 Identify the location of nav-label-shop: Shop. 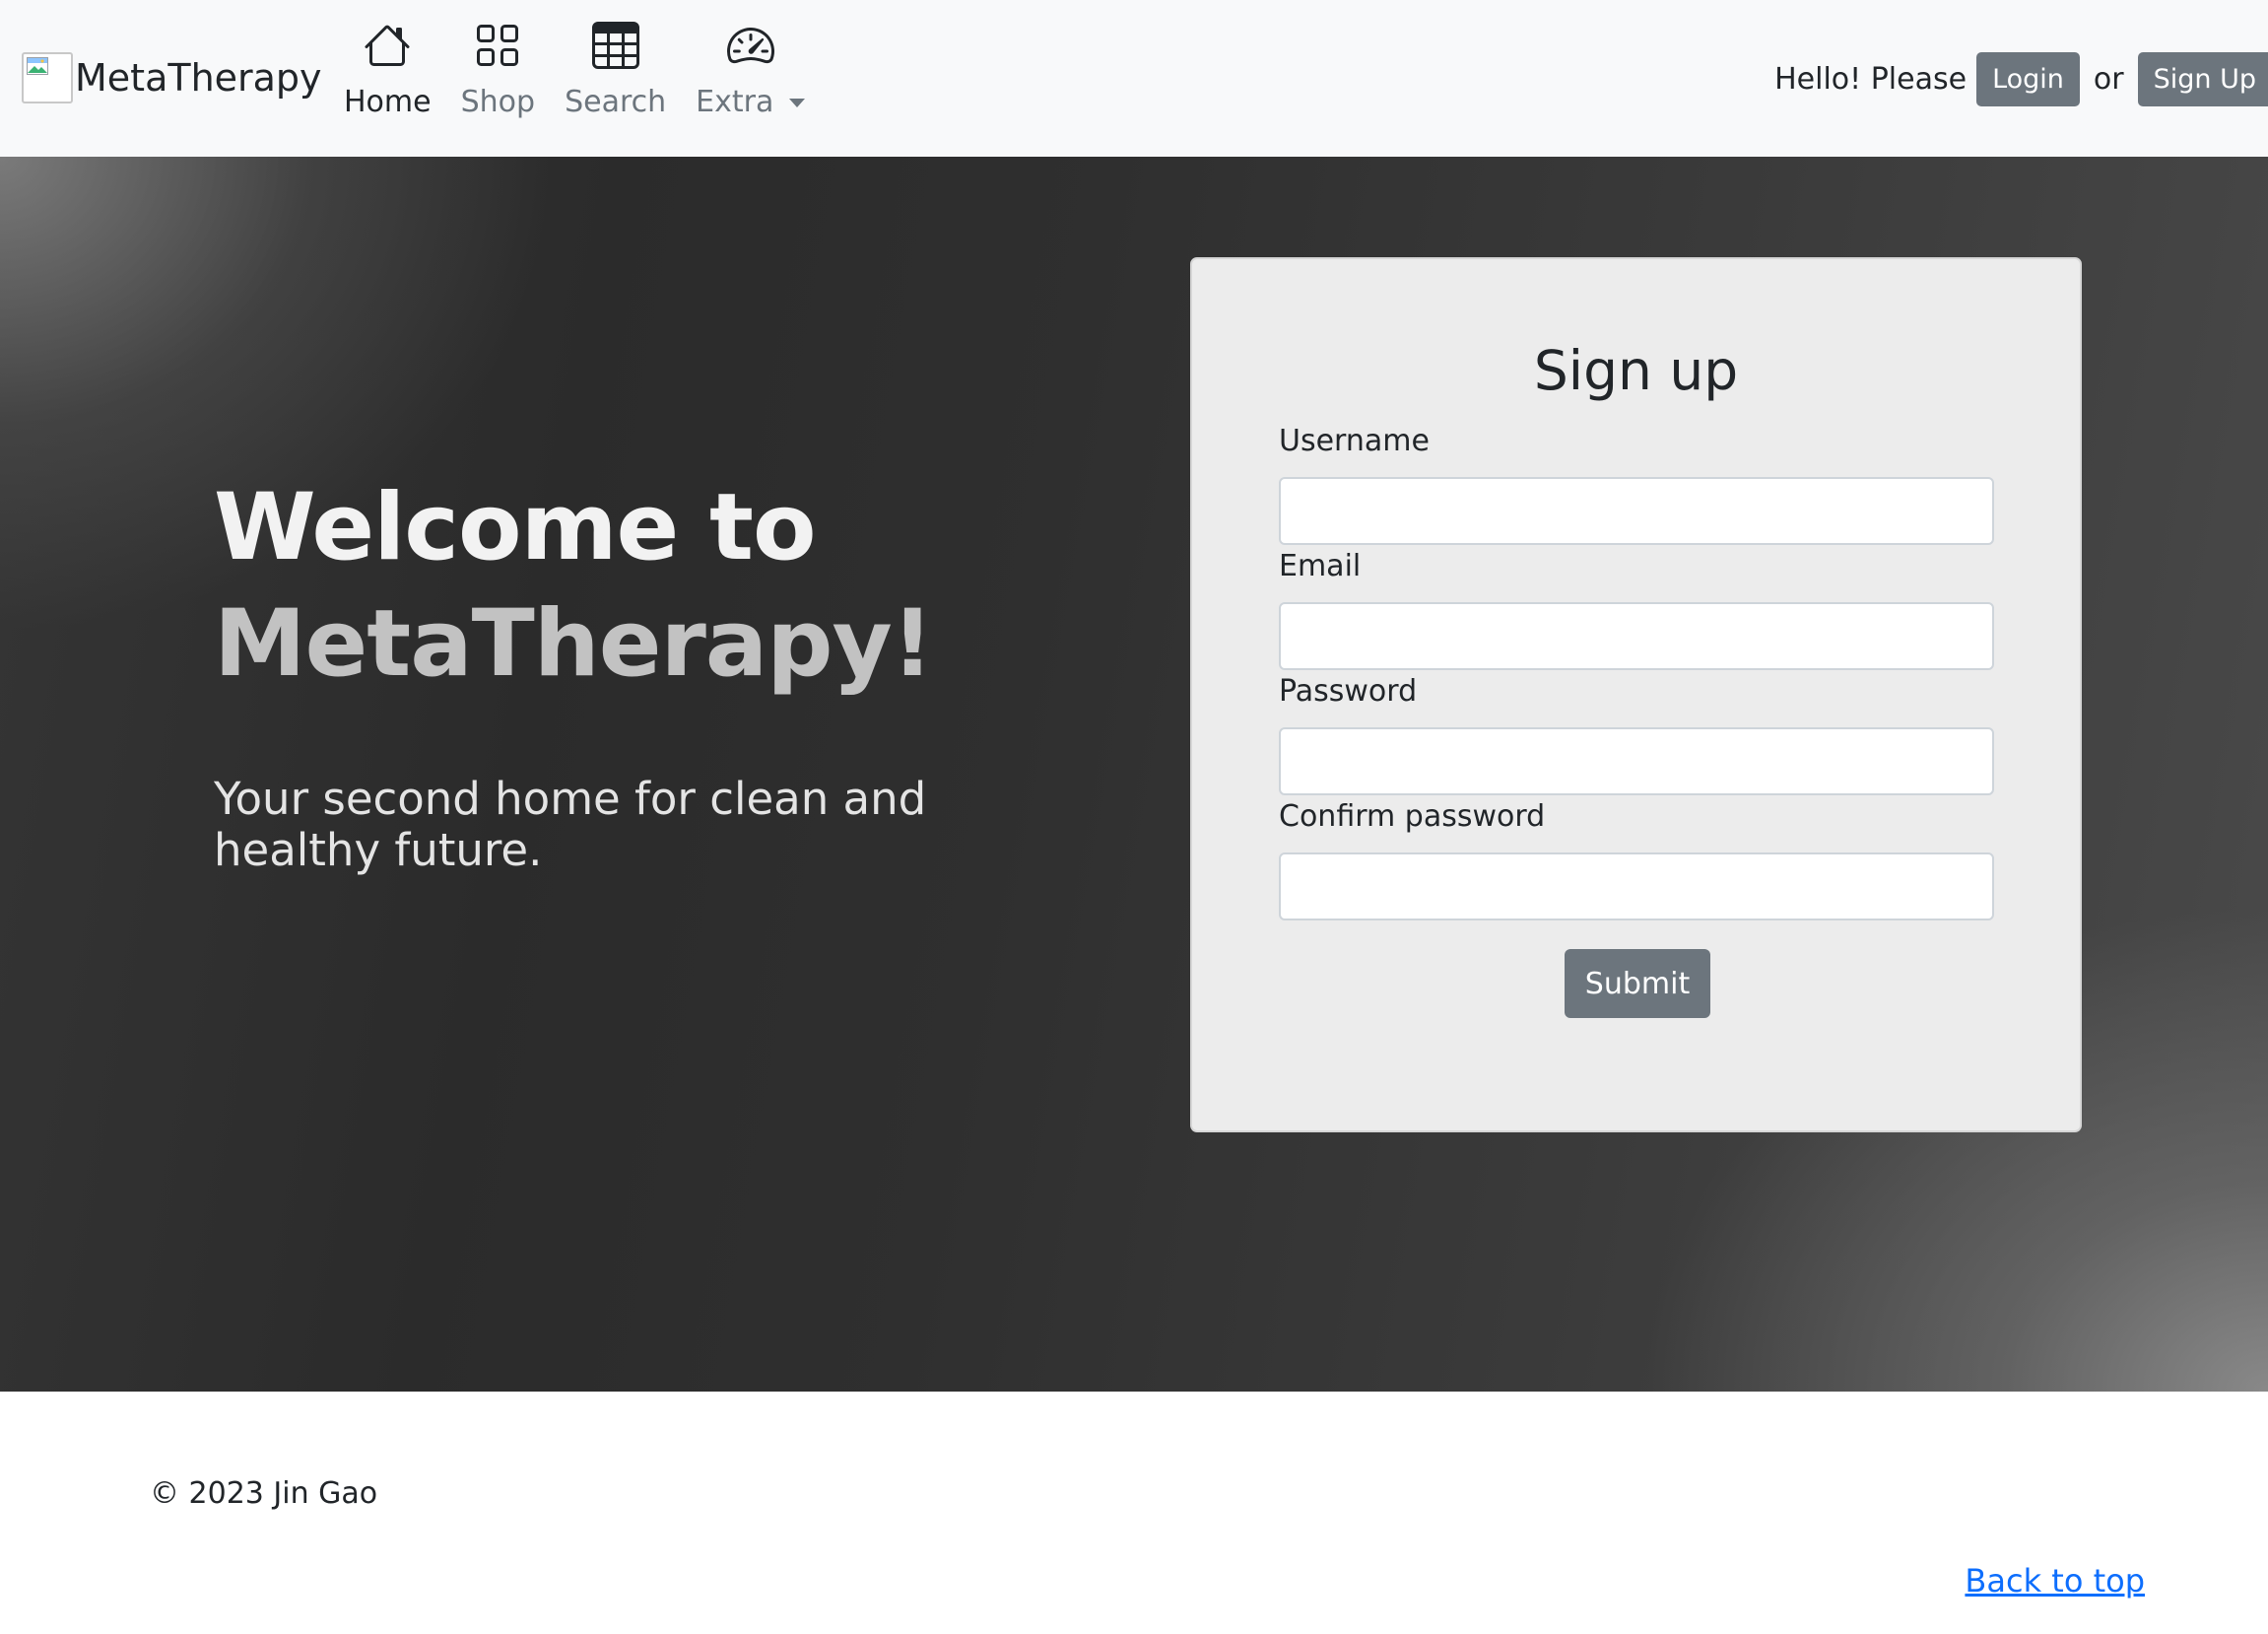
(498, 102).